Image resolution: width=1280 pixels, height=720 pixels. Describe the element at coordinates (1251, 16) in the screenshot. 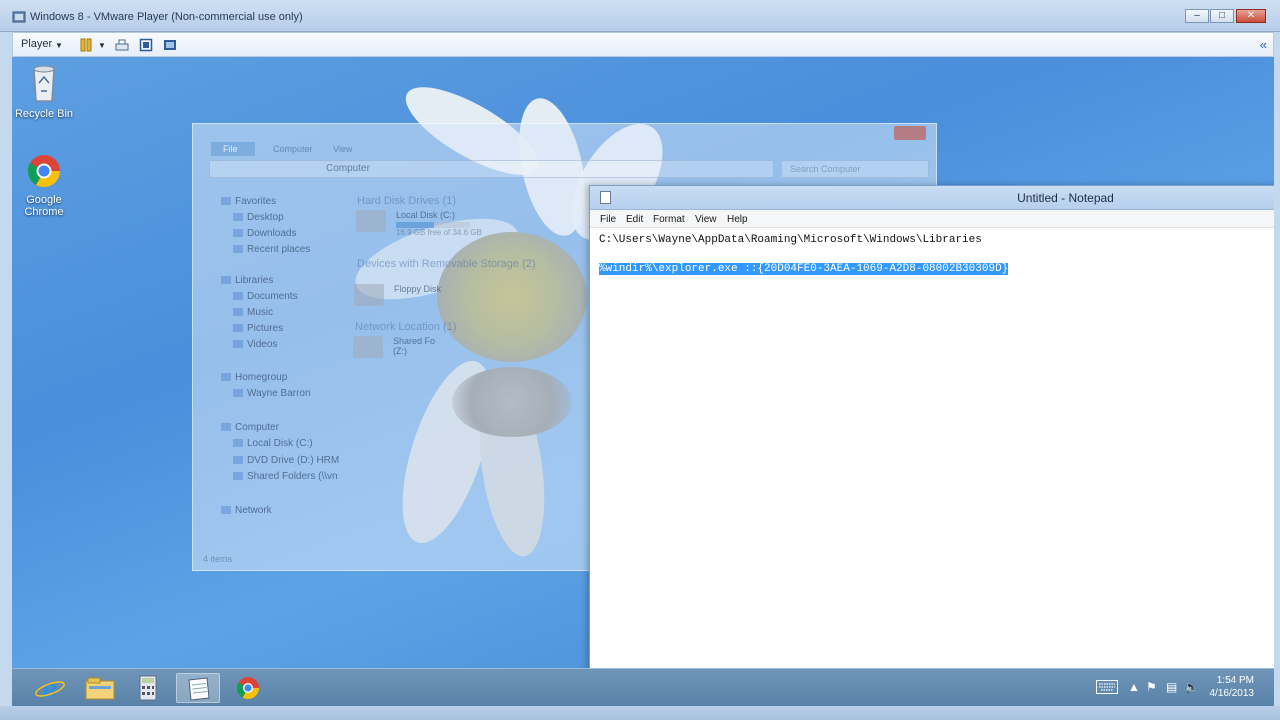

I see `close-button: ✕` at that location.